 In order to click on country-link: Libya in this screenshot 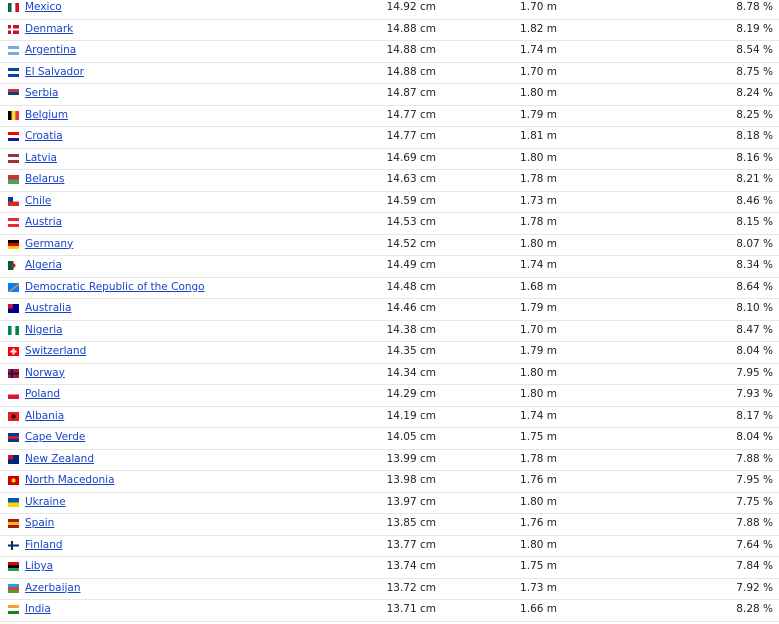, I will do `click(39, 566)`.